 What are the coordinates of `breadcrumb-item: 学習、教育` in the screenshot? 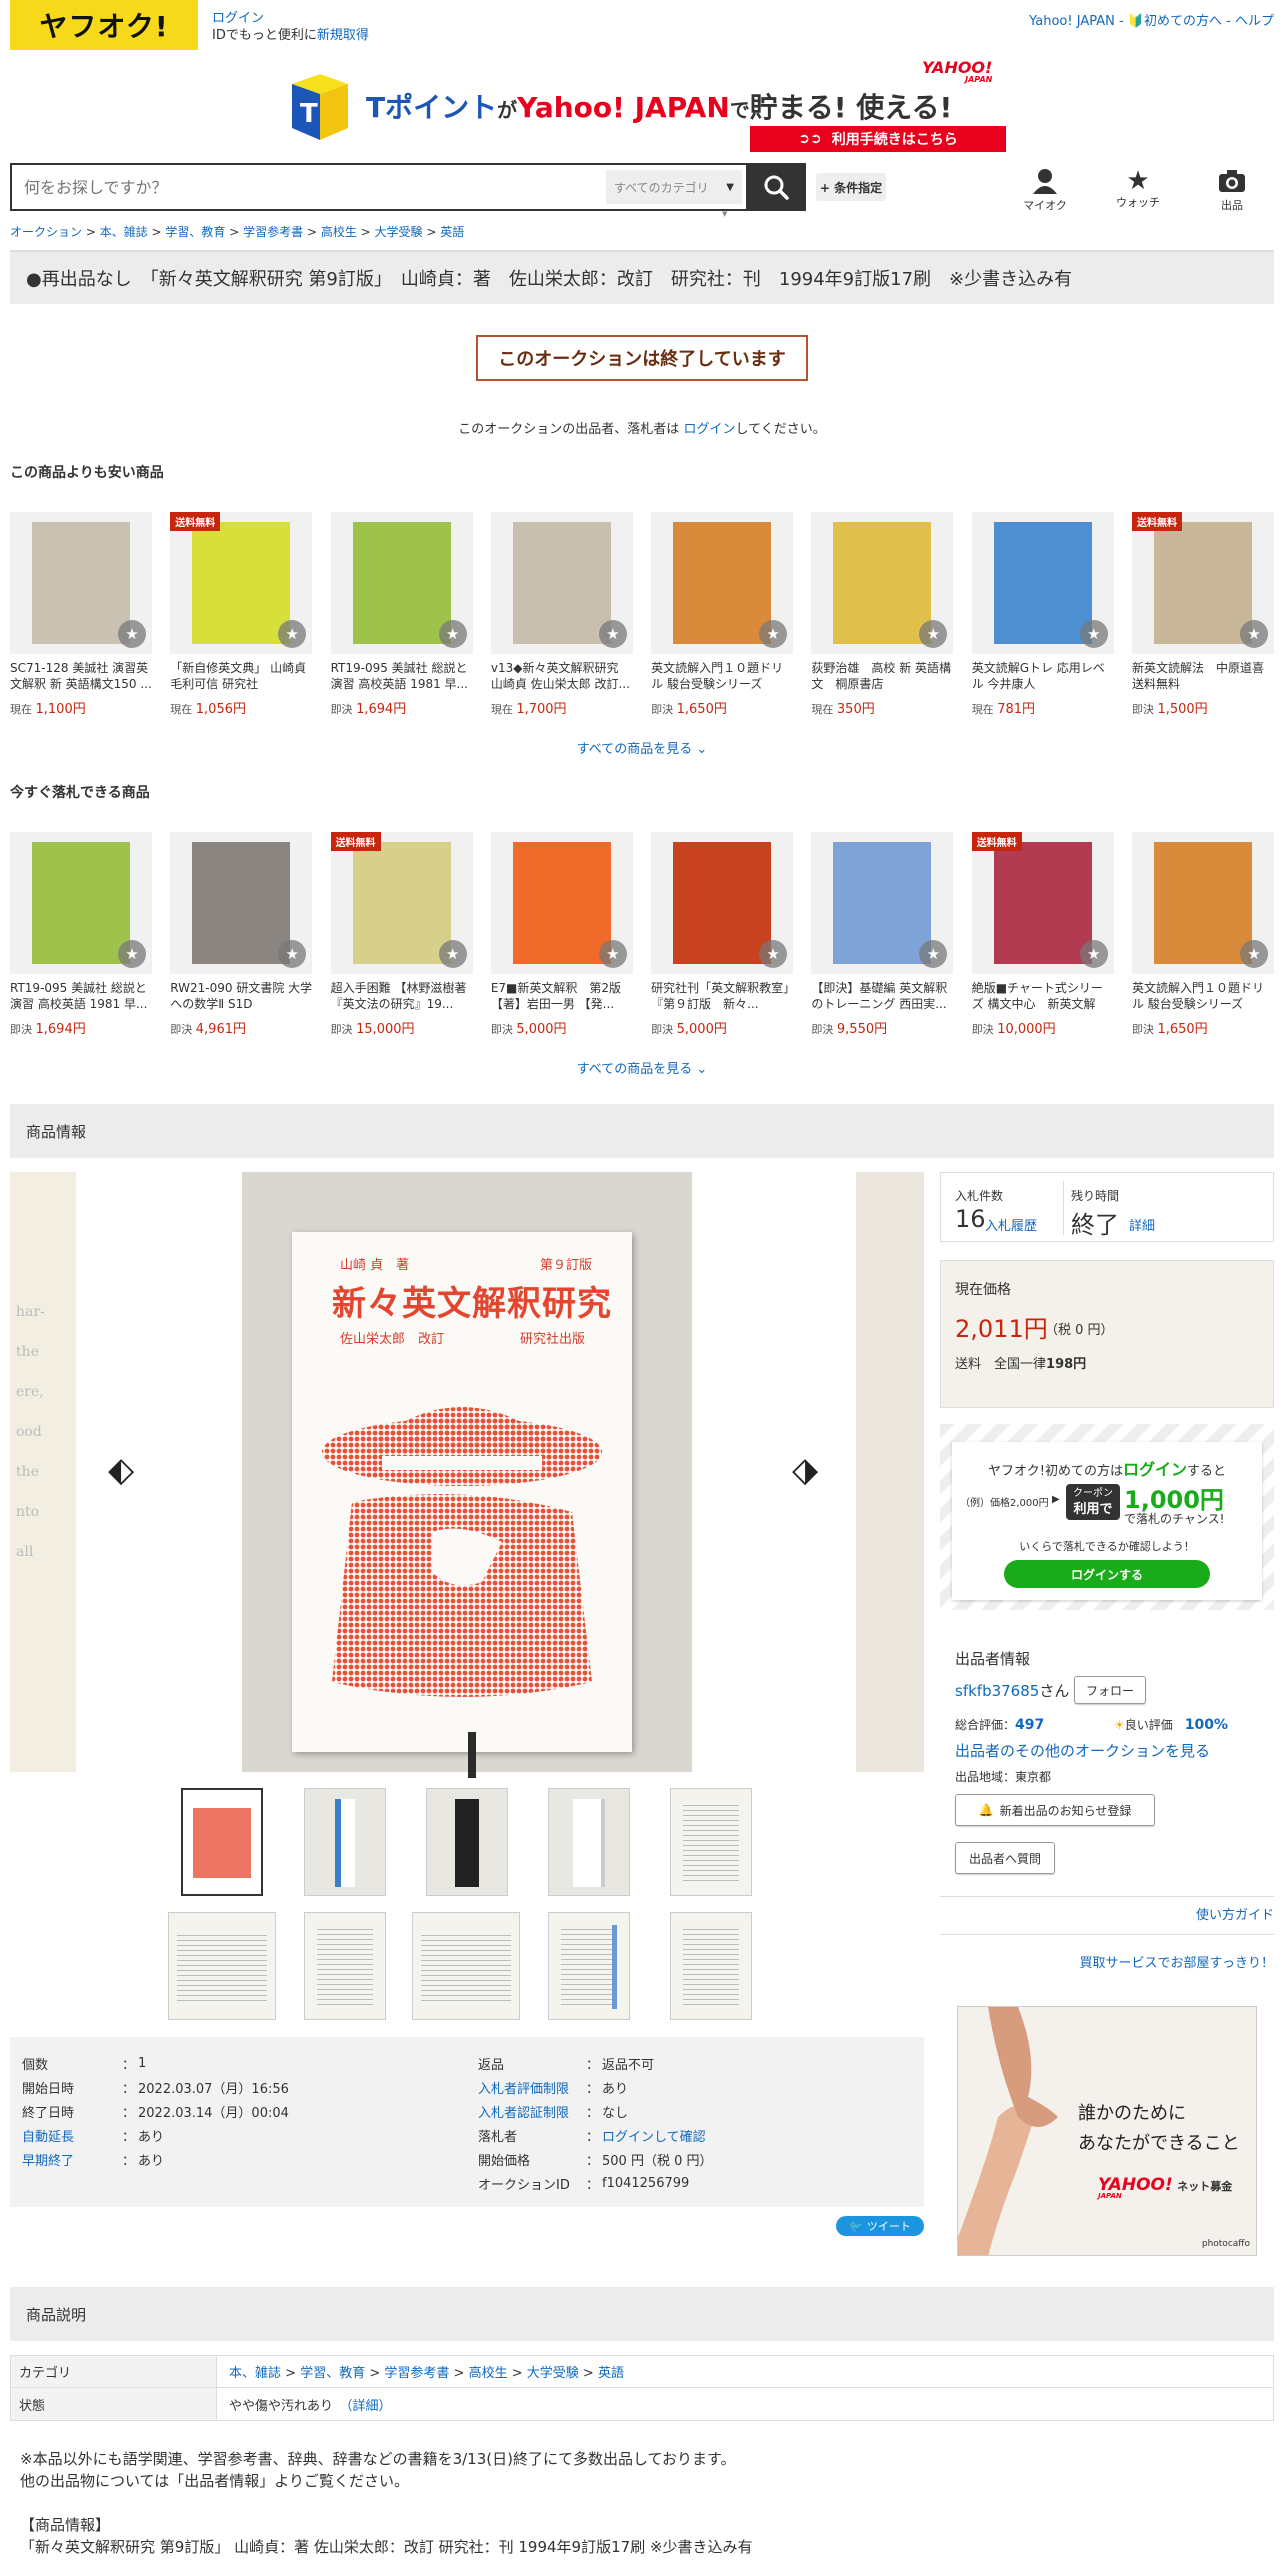 It's located at (195, 232).